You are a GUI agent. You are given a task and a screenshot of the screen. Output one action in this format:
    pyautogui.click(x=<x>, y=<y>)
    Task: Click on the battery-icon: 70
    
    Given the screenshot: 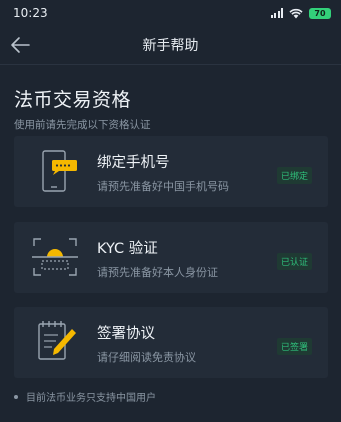 What is the action you would take?
    pyautogui.click(x=320, y=13)
    